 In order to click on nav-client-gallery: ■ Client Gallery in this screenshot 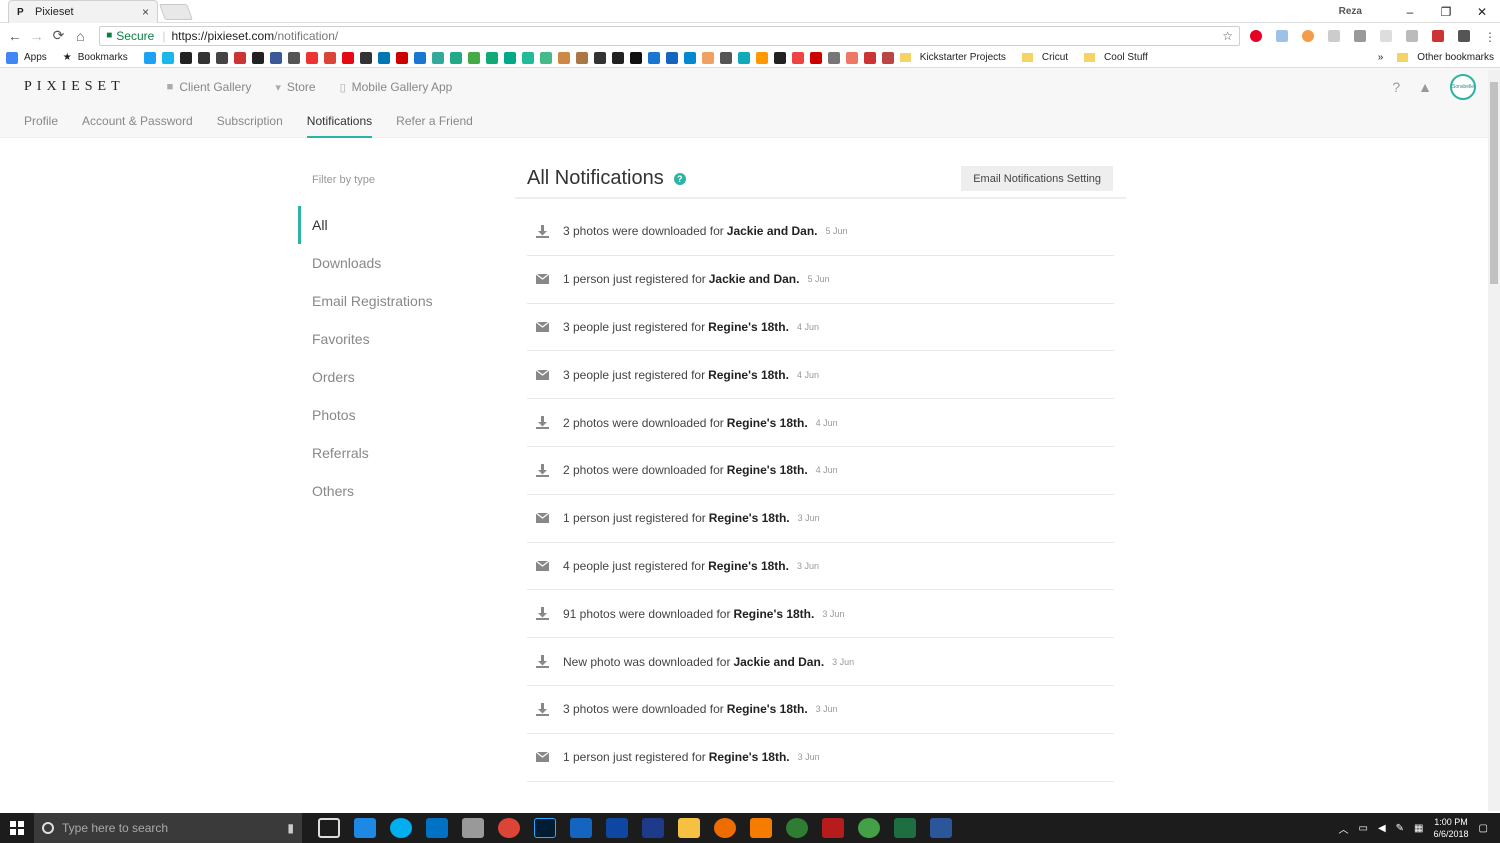, I will do `click(209, 87)`.